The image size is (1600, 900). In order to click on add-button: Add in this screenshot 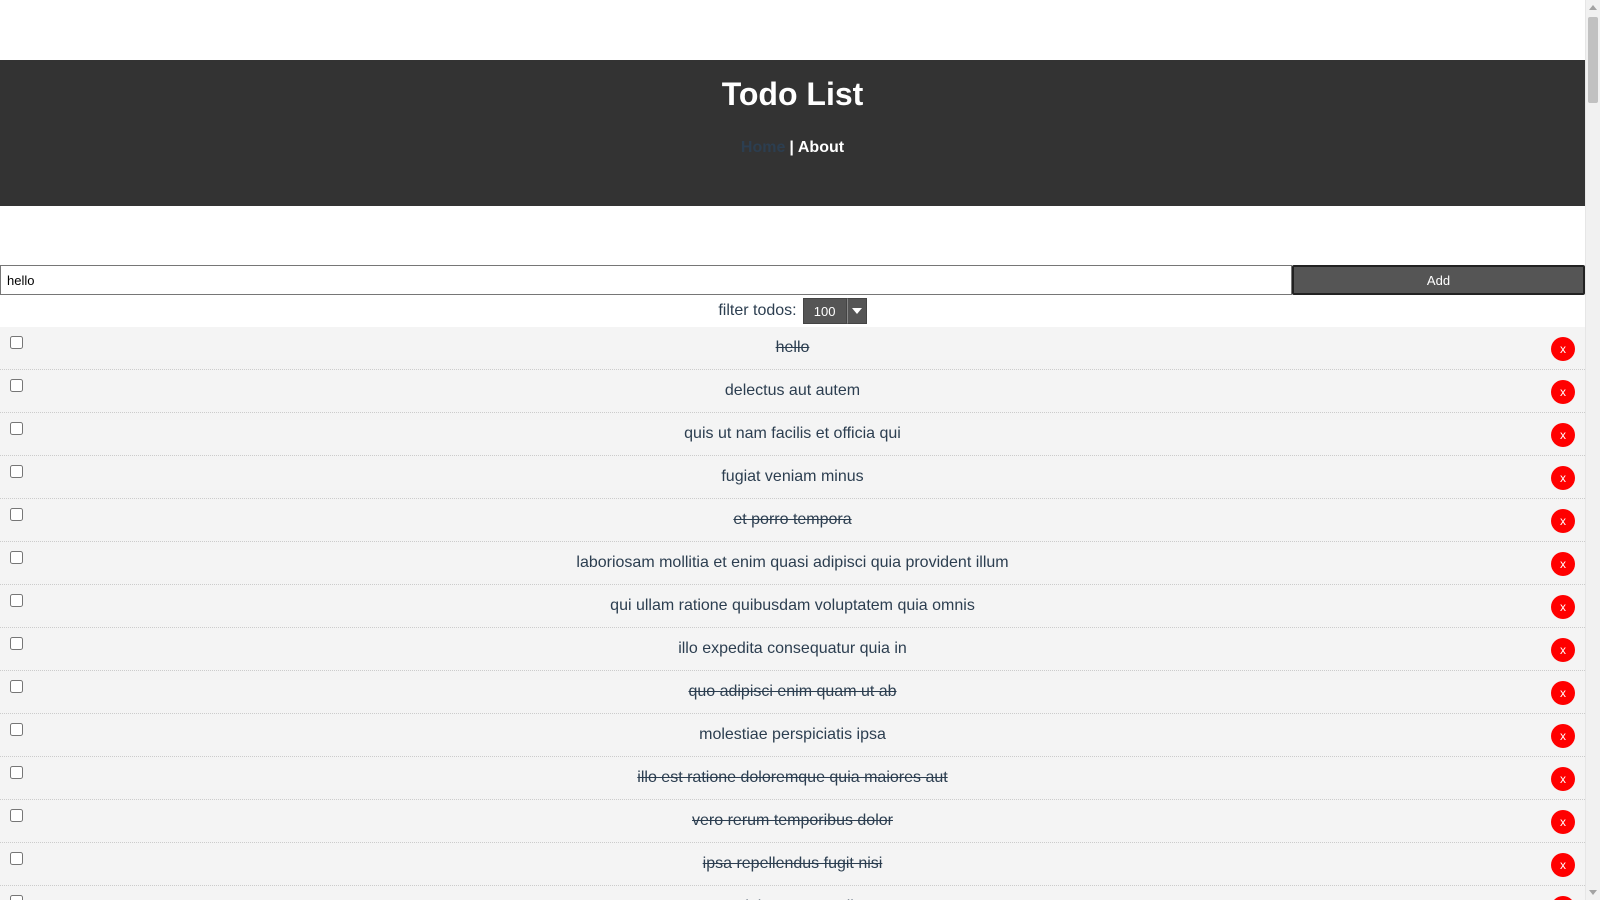, I will do `click(1438, 280)`.